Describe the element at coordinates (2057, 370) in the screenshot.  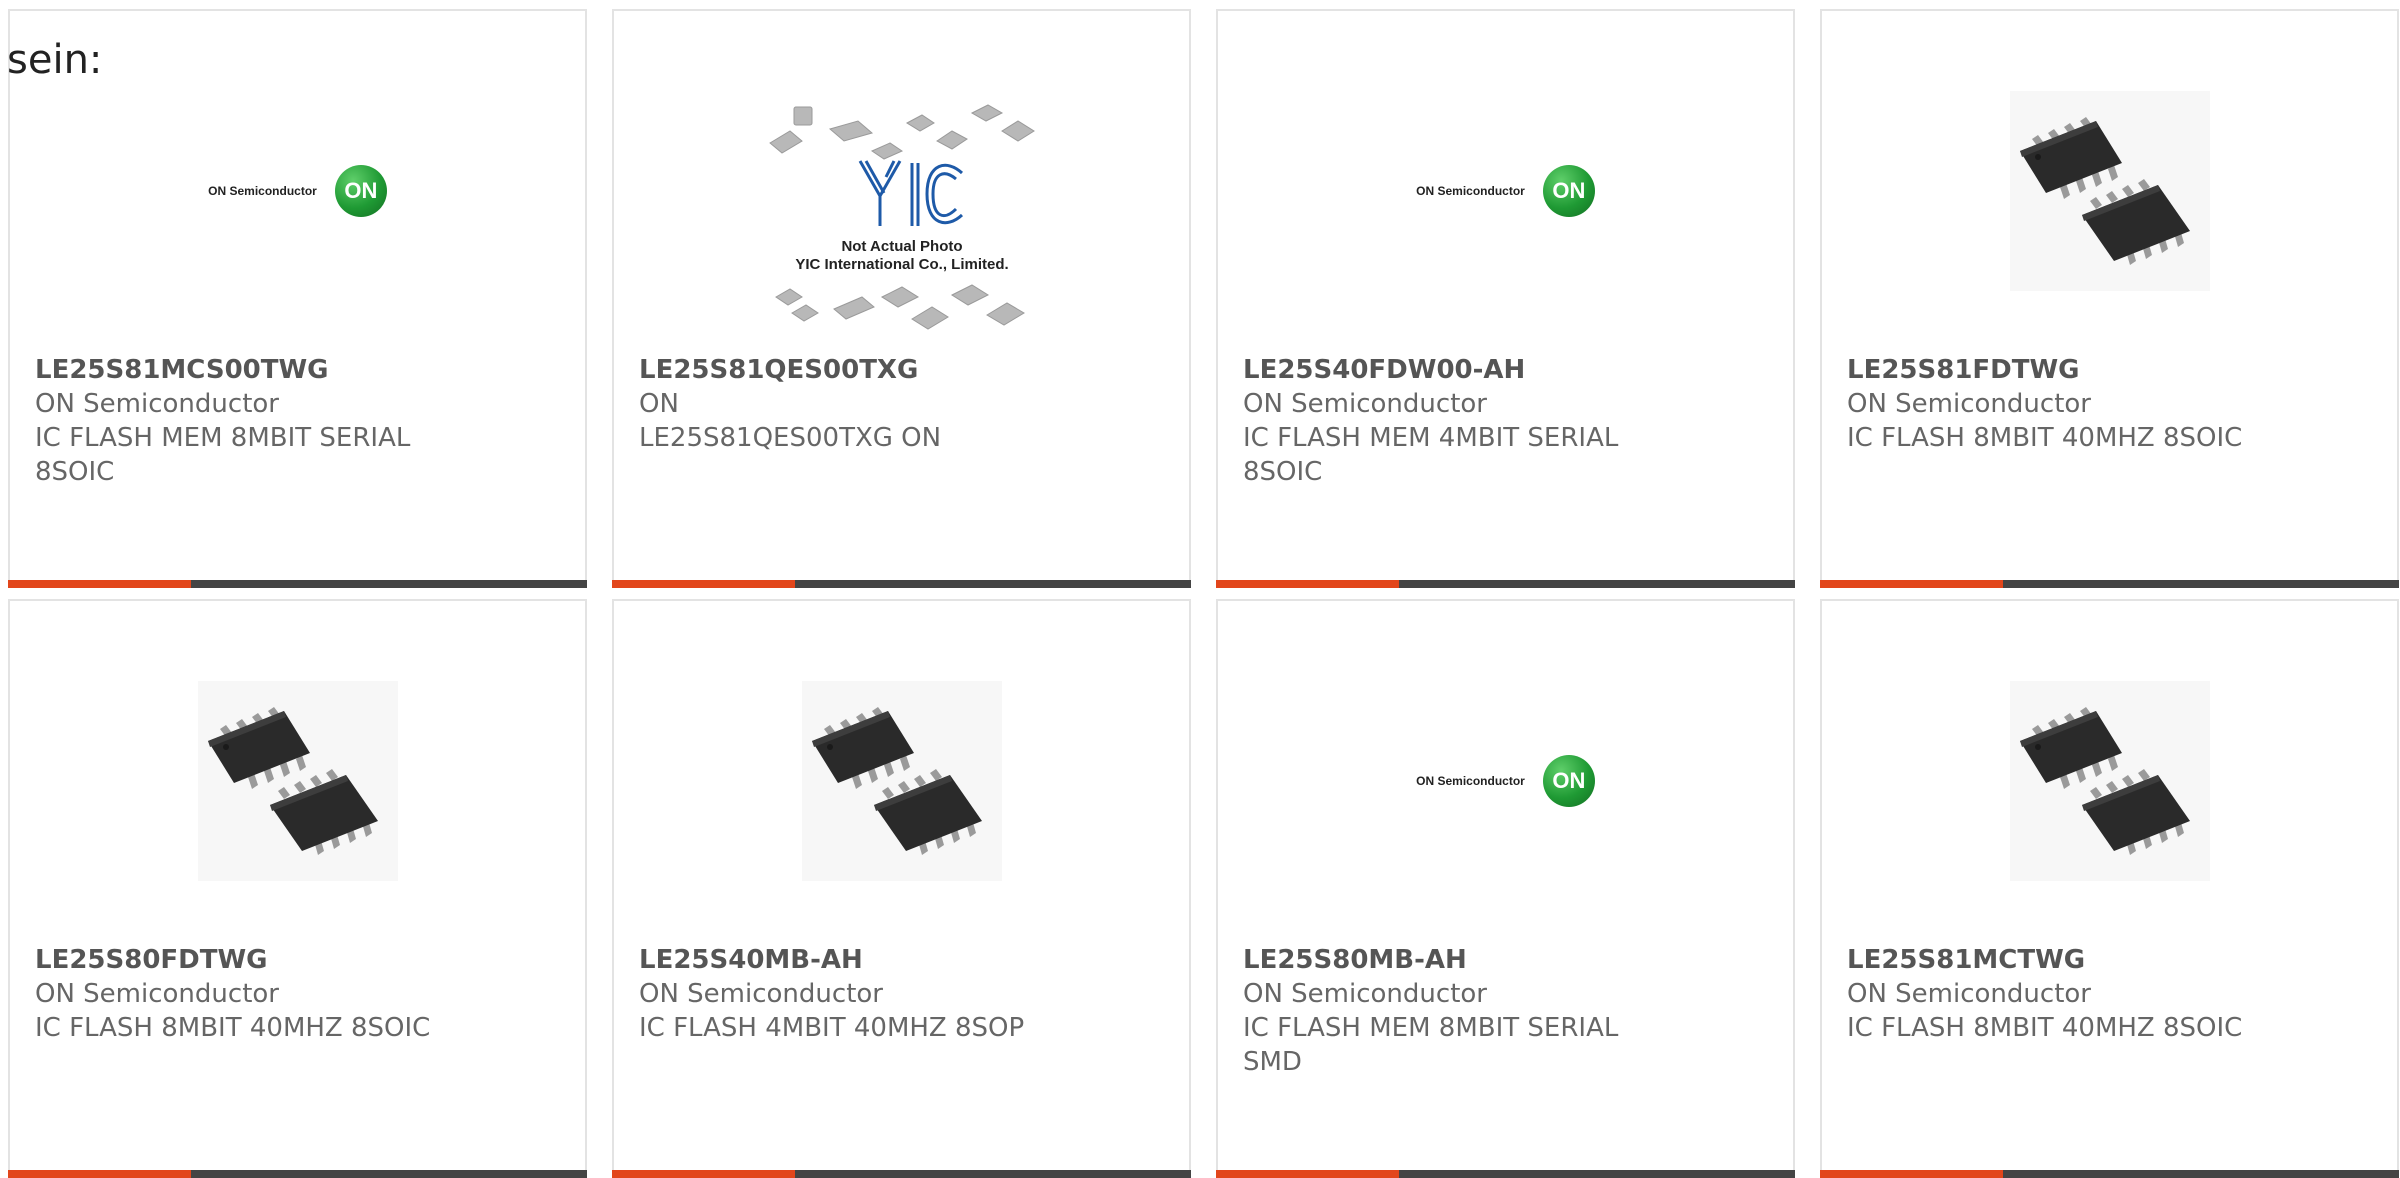
I see `part-number-link: LE25S81FDTWG` at that location.